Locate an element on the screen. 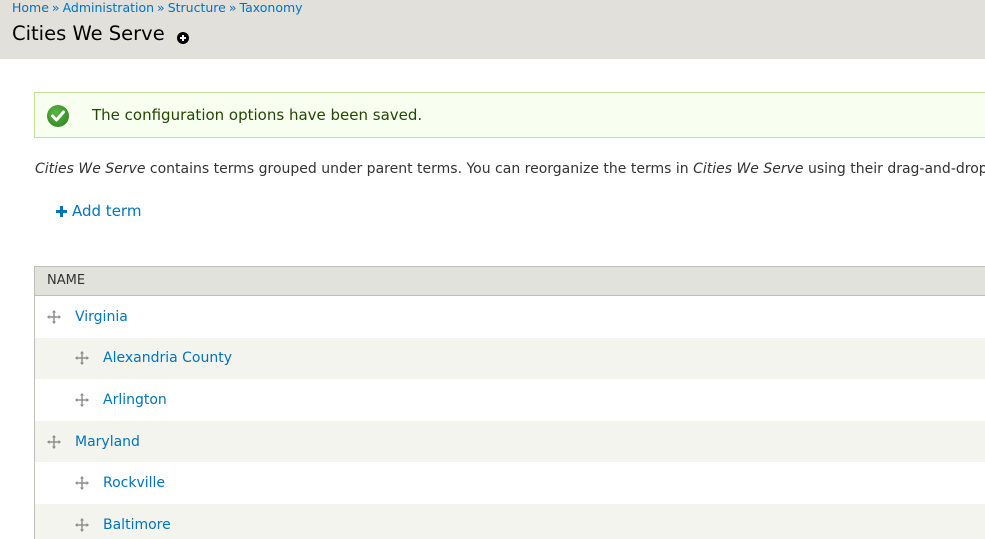 The height and width of the screenshot is (539, 985). breadcrumb: Home» Administration» Structure» Taxonomy is located at coordinates (157, 8).